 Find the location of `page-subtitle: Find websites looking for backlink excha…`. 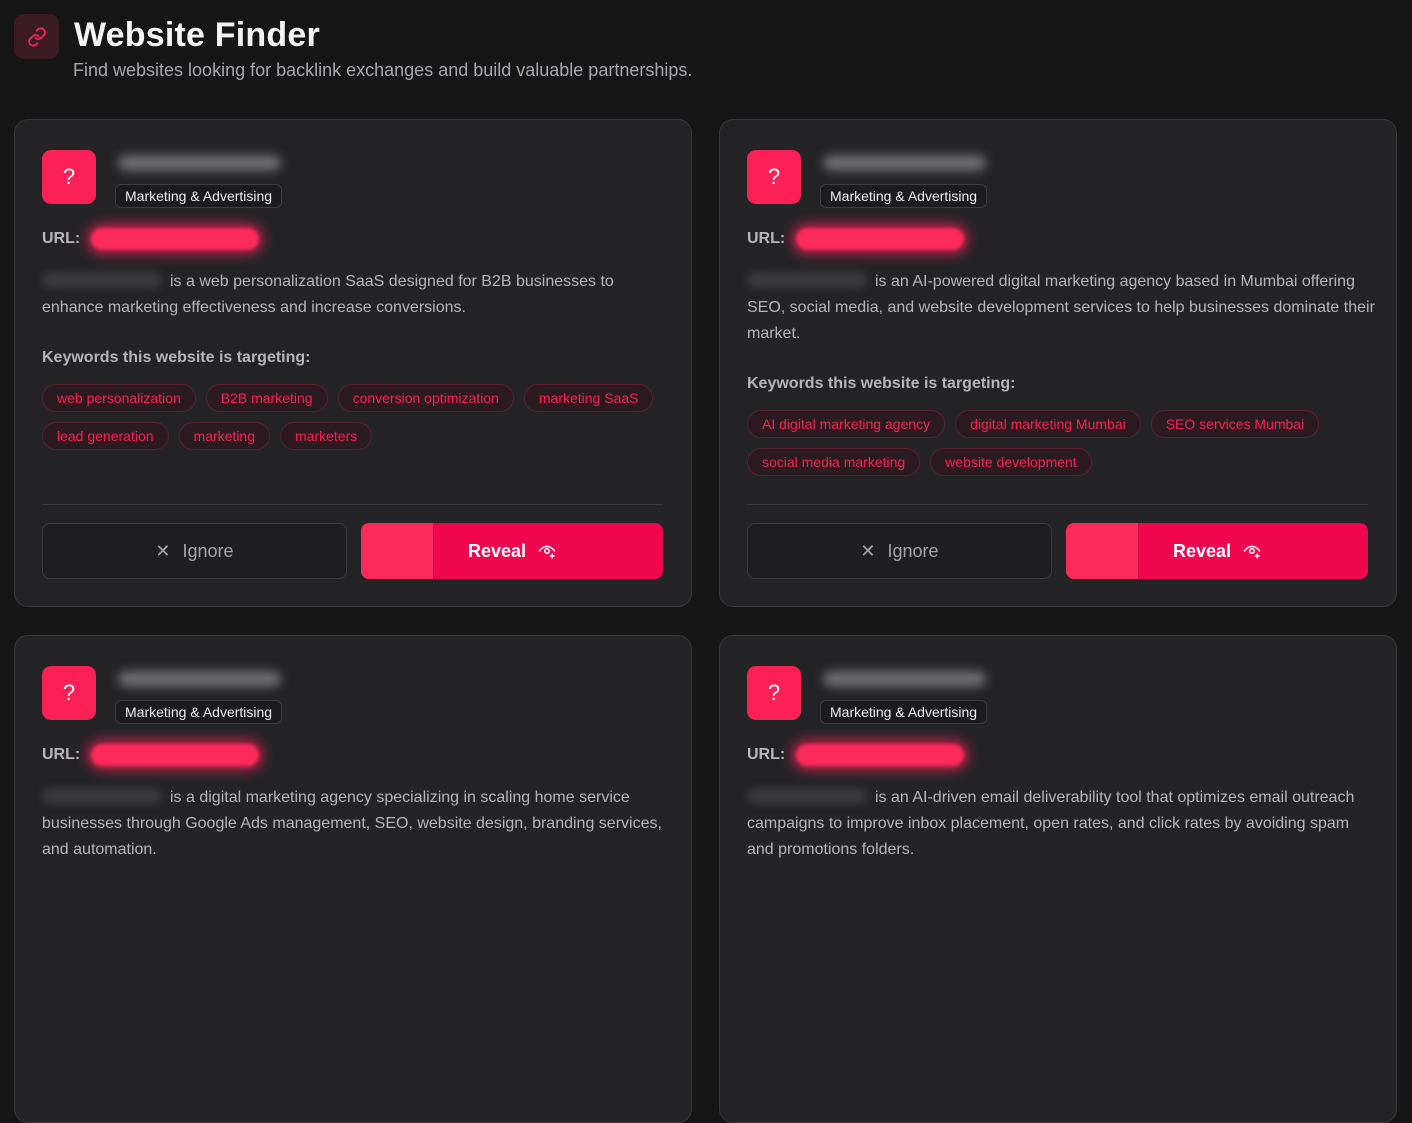

page-subtitle: Find websites looking for backlink excha… is located at coordinates (383, 70).